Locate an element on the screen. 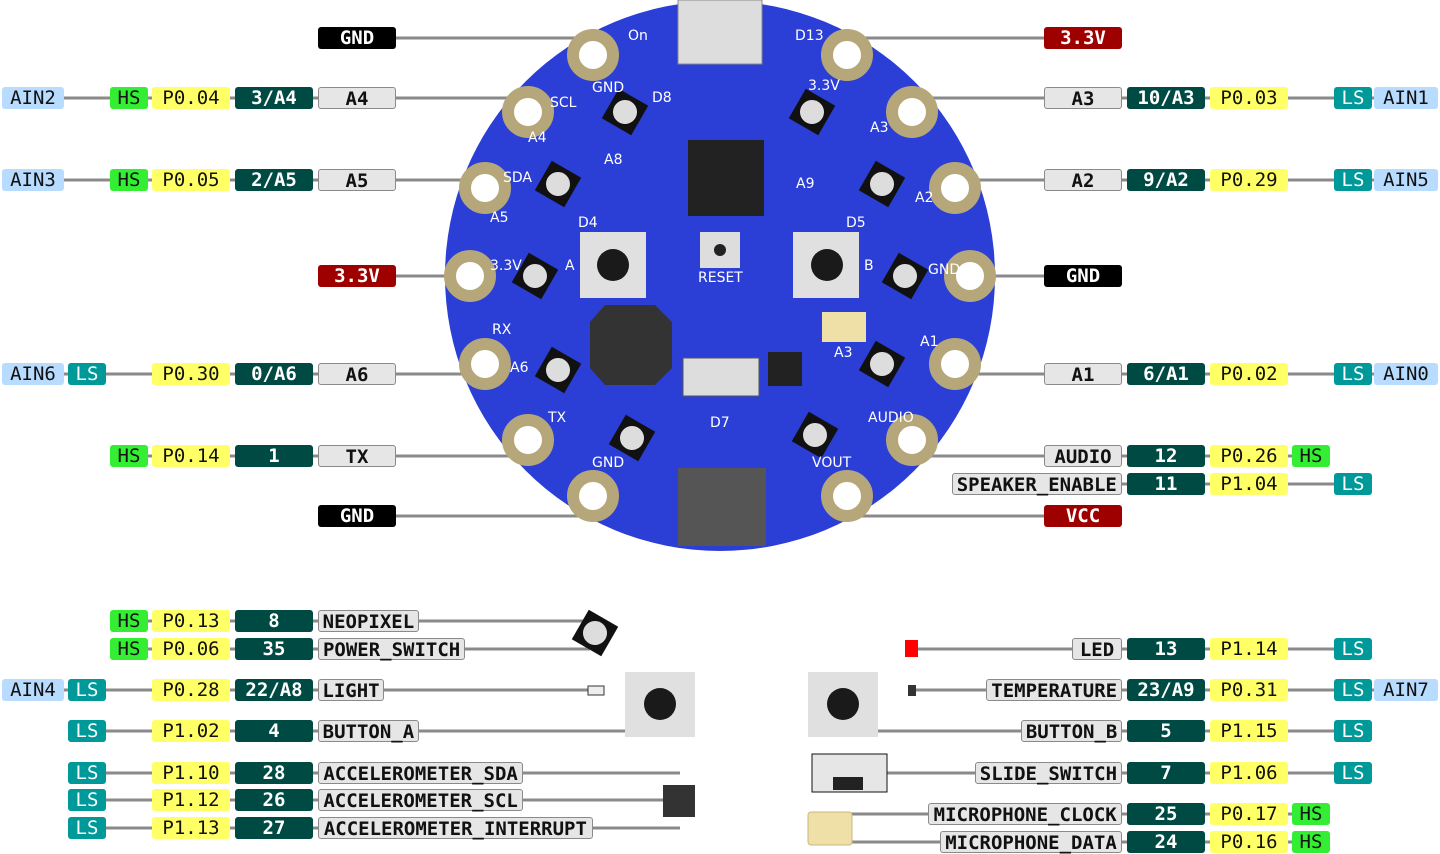  port-label: P1.02 is located at coordinates (191, 731).